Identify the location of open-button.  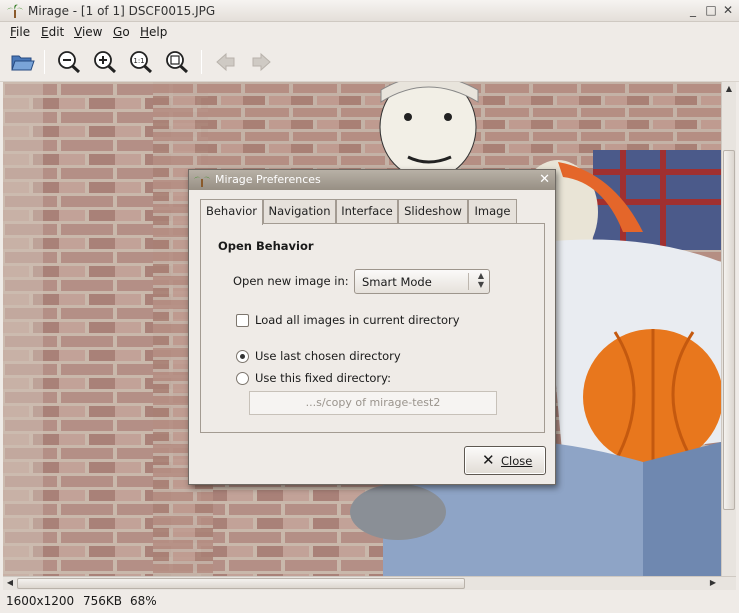
(22, 62).